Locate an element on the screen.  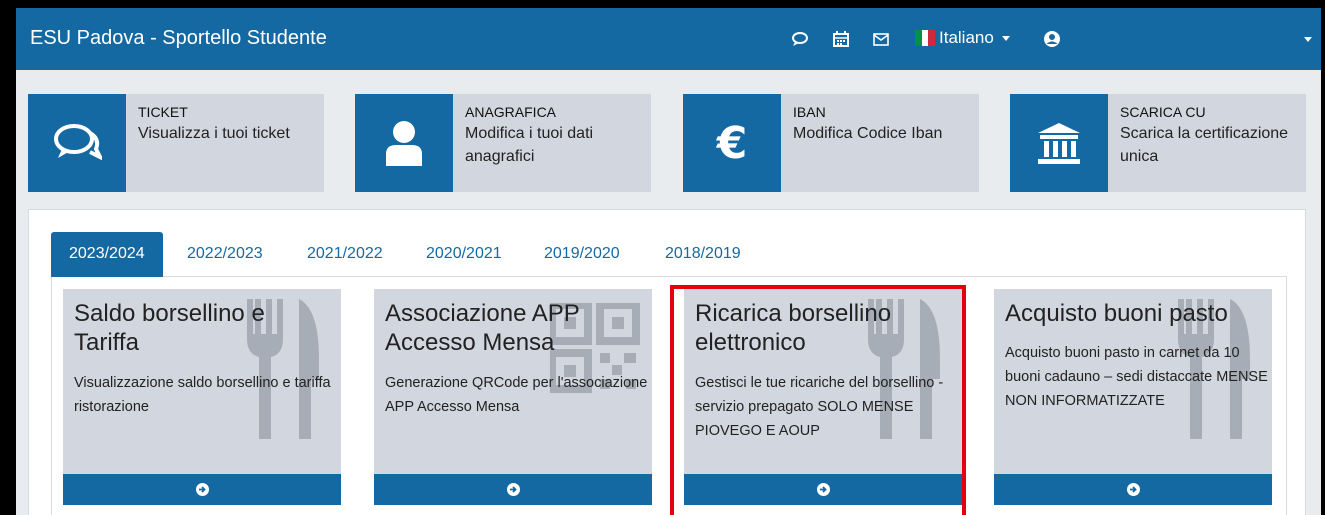
tile-subtitle: Modifica Codice Iban is located at coordinates (868, 133).